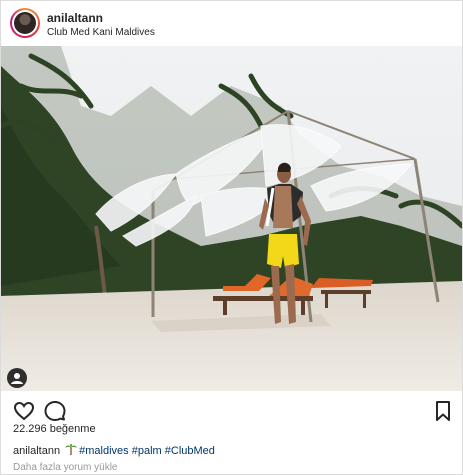 This screenshot has width=463, height=475. I want to click on bookmark-icon, so click(443, 411).